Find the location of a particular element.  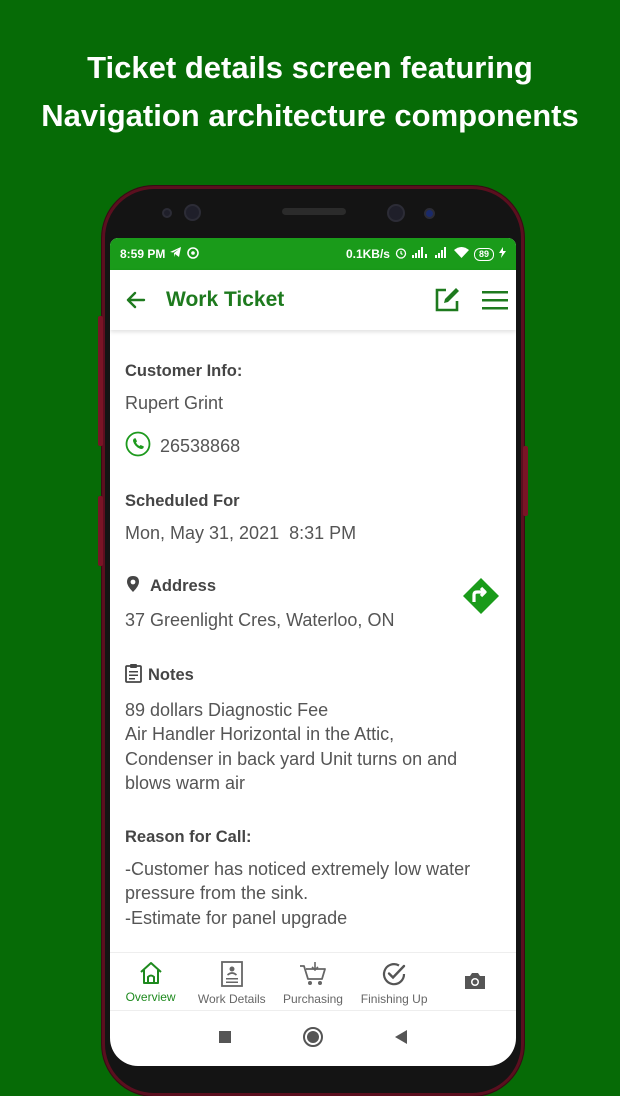

camera-icon is located at coordinates (475, 982).